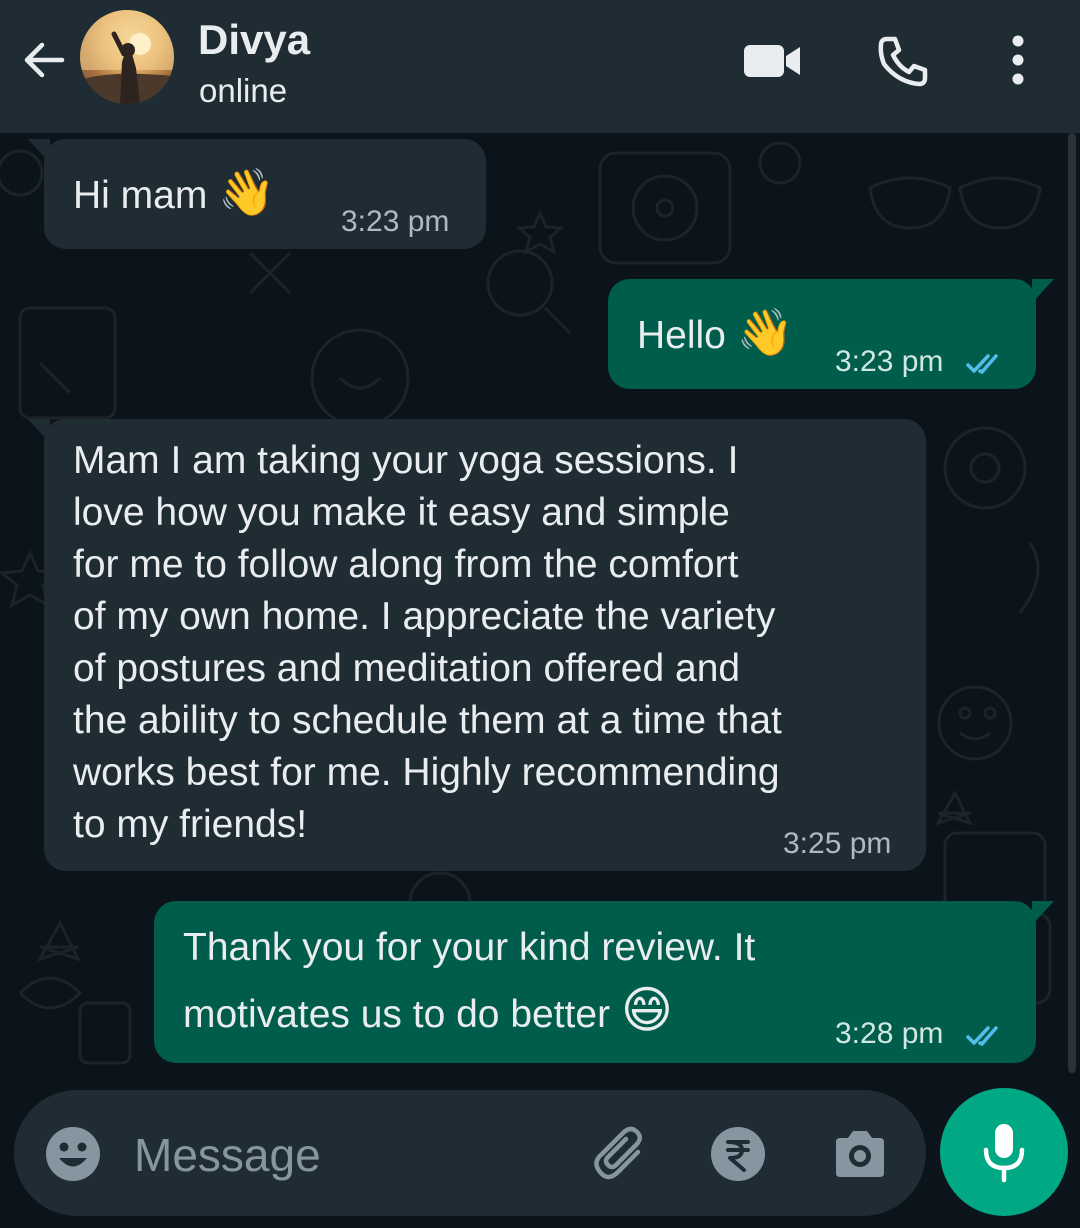 The image size is (1080, 1228). I want to click on rupee-payment-icon, so click(738, 1154).